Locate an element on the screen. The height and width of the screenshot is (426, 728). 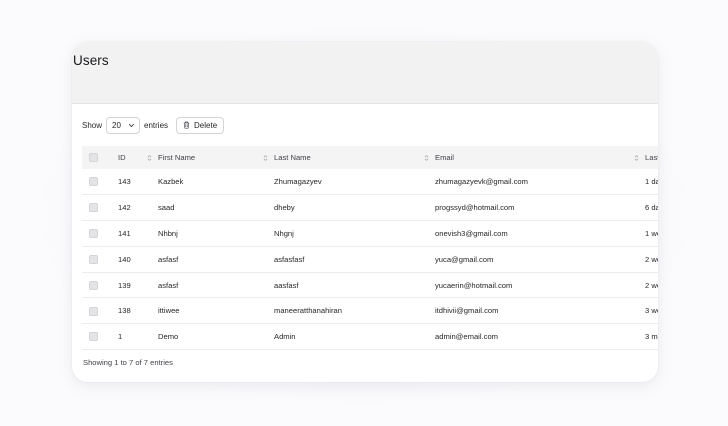
show-label: Show is located at coordinates (92, 125).